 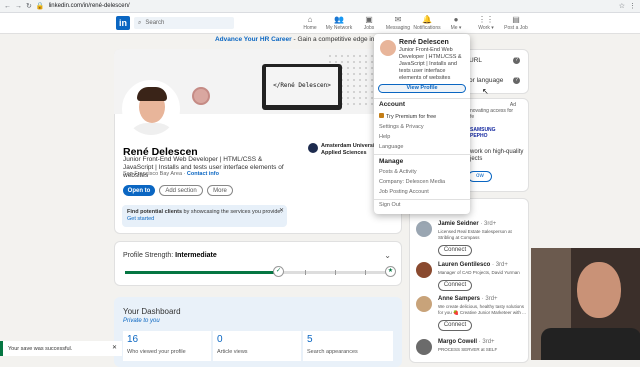 I want to click on sign-out-link: Sign Out, so click(x=389, y=205).